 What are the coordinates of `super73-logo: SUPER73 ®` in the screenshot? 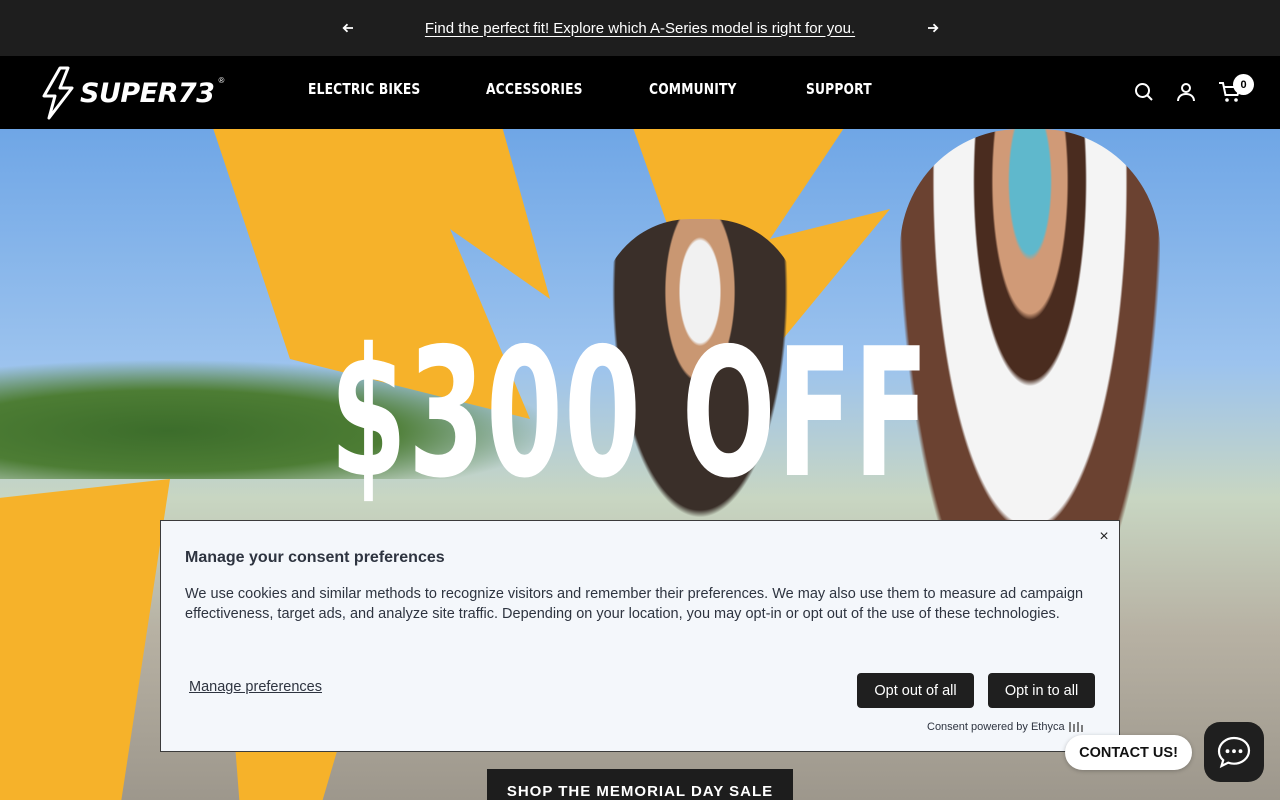 It's located at (132, 93).